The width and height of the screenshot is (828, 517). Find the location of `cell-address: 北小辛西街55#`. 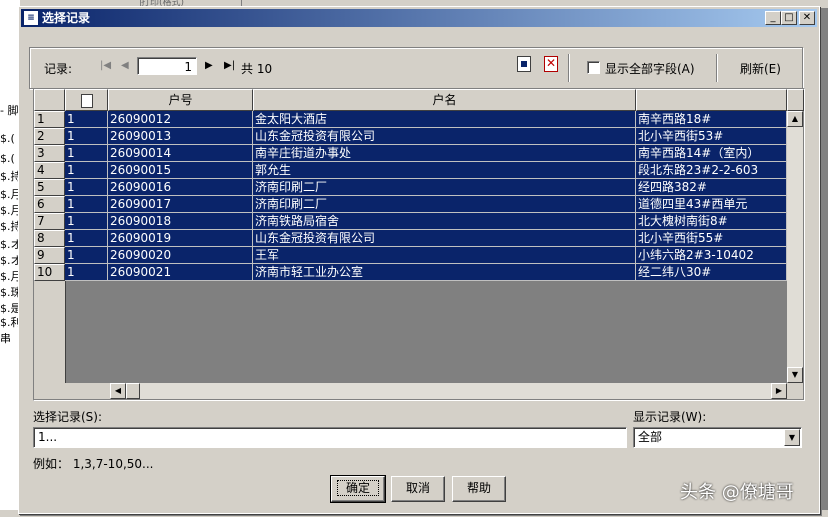

cell-address: 北小辛西街55# is located at coordinates (711, 238).